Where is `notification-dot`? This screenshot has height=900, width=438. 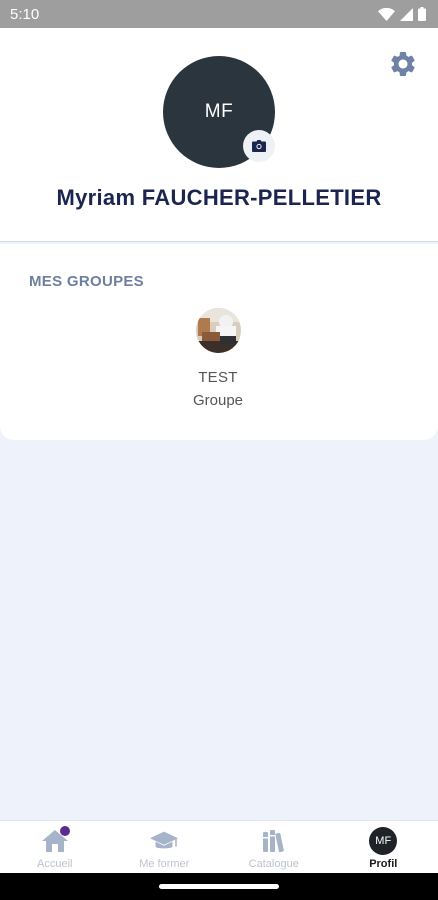 notification-dot is located at coordinates (64, 831).